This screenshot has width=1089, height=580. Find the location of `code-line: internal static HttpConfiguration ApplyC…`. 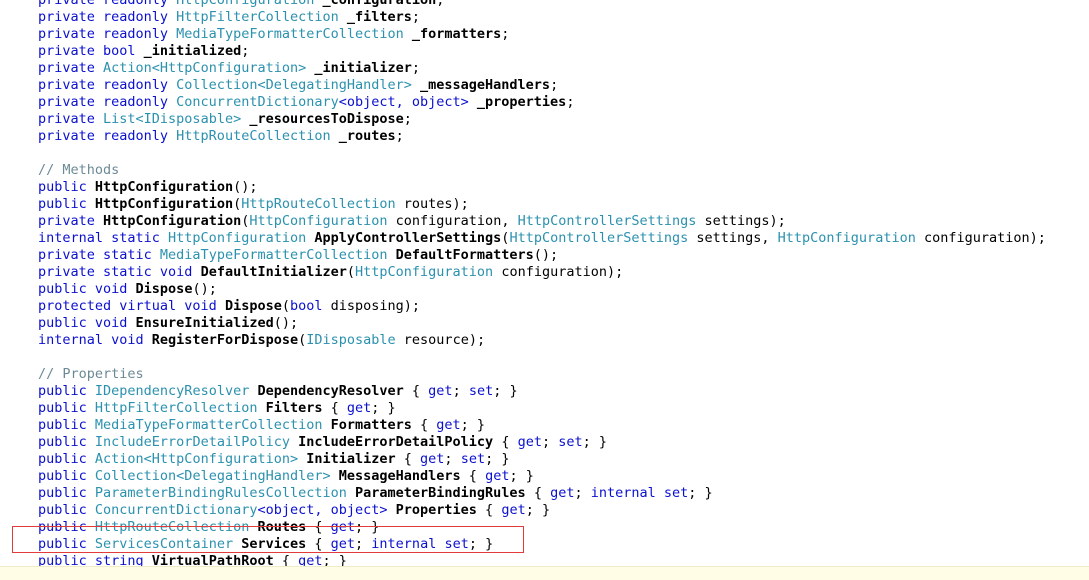

code-line: internal static HttpConfiguration ApplyC… is located at coordinates (558, 238).